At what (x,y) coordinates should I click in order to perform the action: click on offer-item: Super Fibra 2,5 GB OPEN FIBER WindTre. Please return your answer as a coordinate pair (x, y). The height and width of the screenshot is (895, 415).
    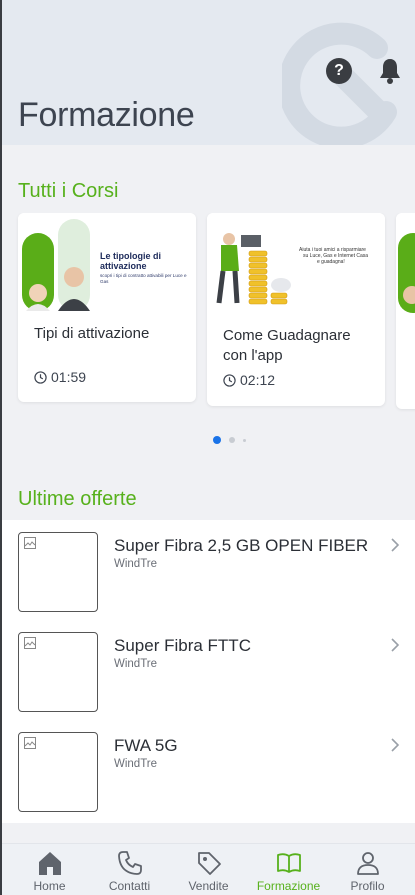
    Looking at the image, I should click on (207, 570).